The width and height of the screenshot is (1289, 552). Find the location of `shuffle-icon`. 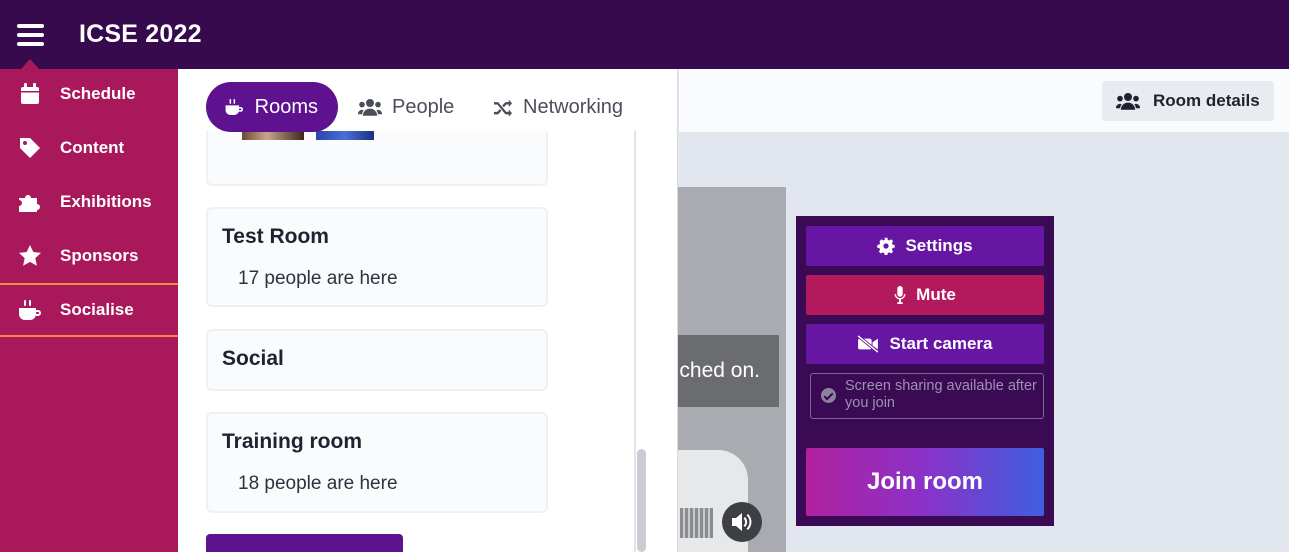

shuffle-icon is located at coordinates (503, 107).